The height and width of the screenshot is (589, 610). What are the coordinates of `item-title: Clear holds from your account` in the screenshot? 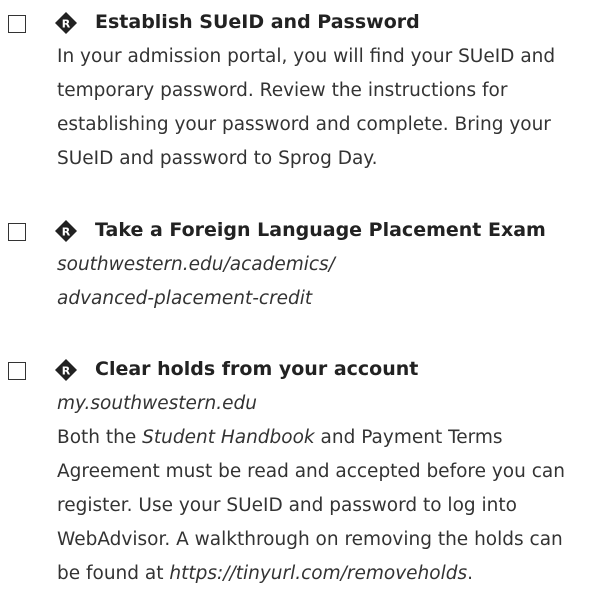 It's located at (257, 369).